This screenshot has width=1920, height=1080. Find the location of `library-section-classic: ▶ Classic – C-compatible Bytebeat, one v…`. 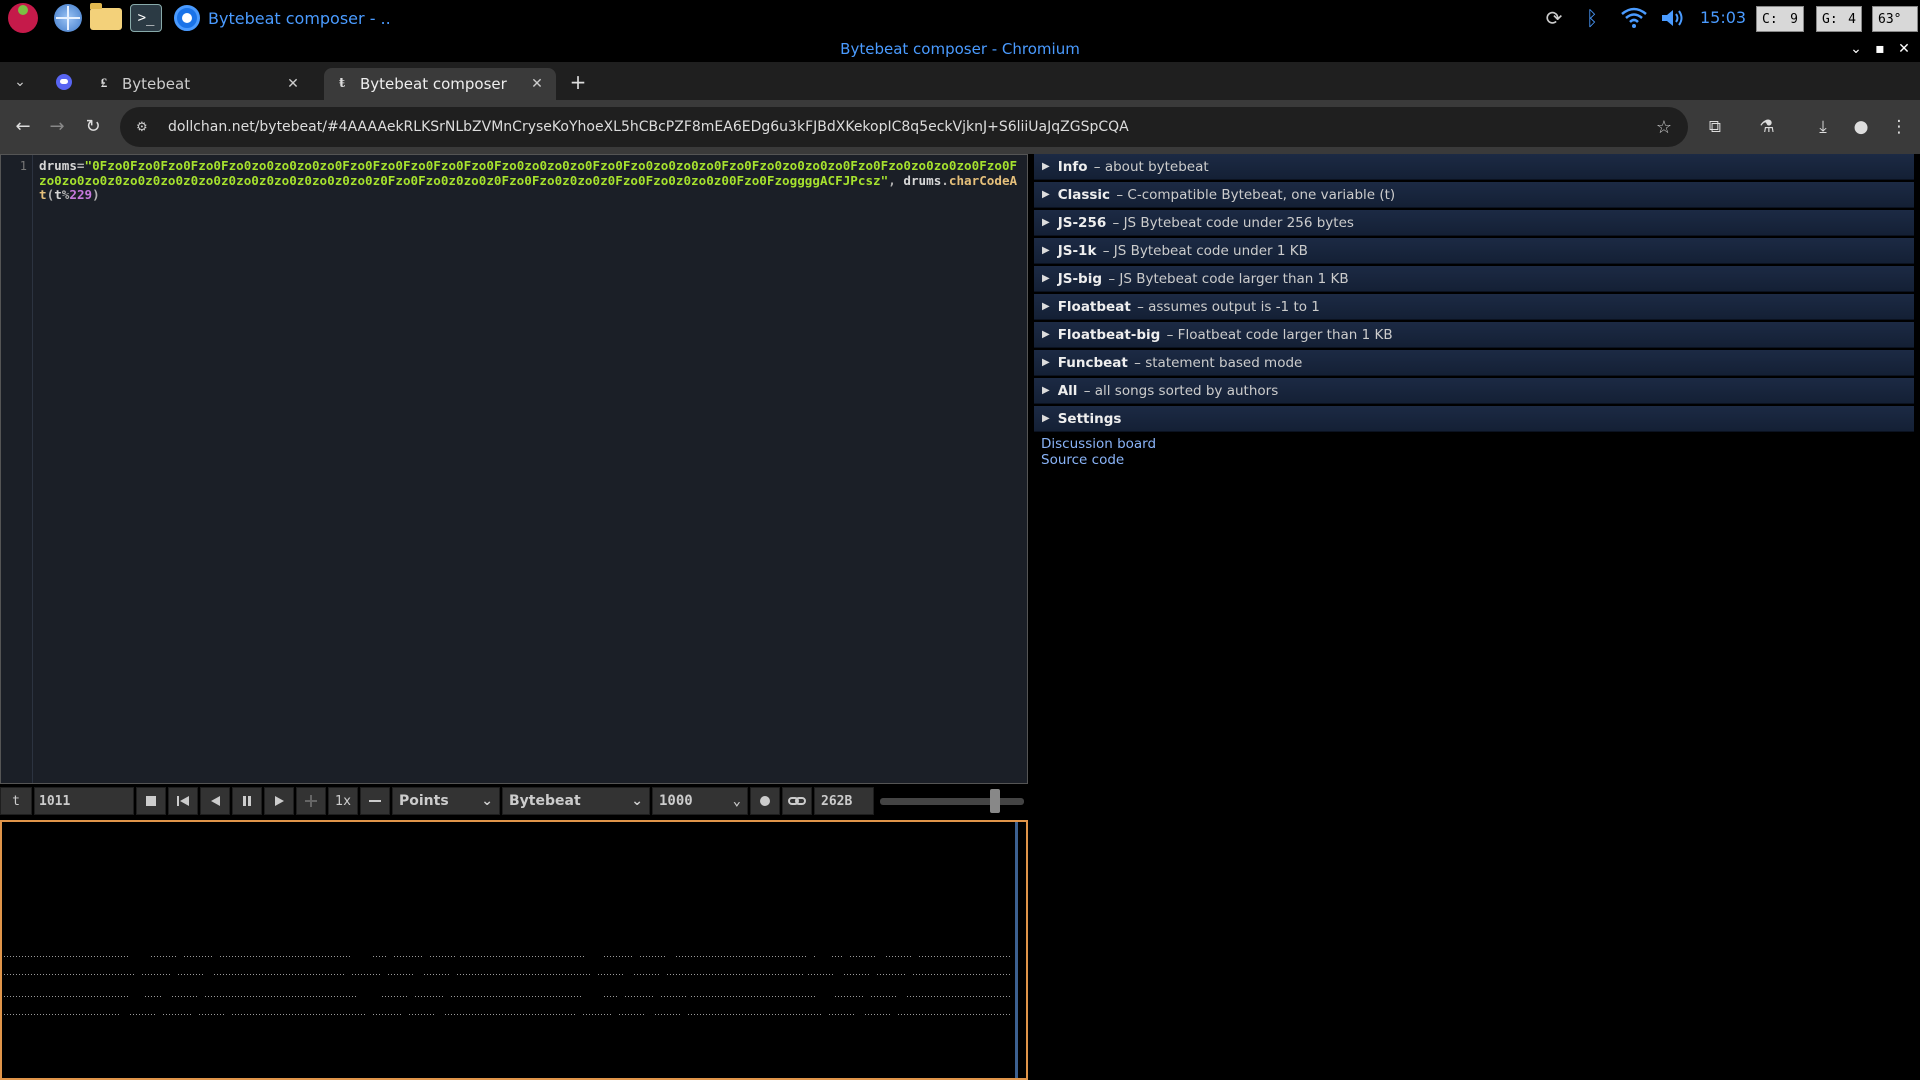

library-section-classic: ▶ Classic – C-compatible Bytebeat, one v… is located at coordinates (1474, 195).